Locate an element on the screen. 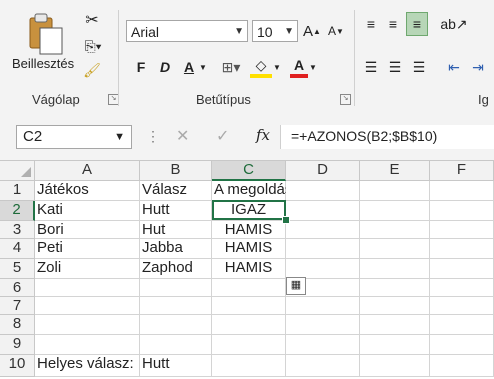  cell-b6 is located at coordinates (176, 288).